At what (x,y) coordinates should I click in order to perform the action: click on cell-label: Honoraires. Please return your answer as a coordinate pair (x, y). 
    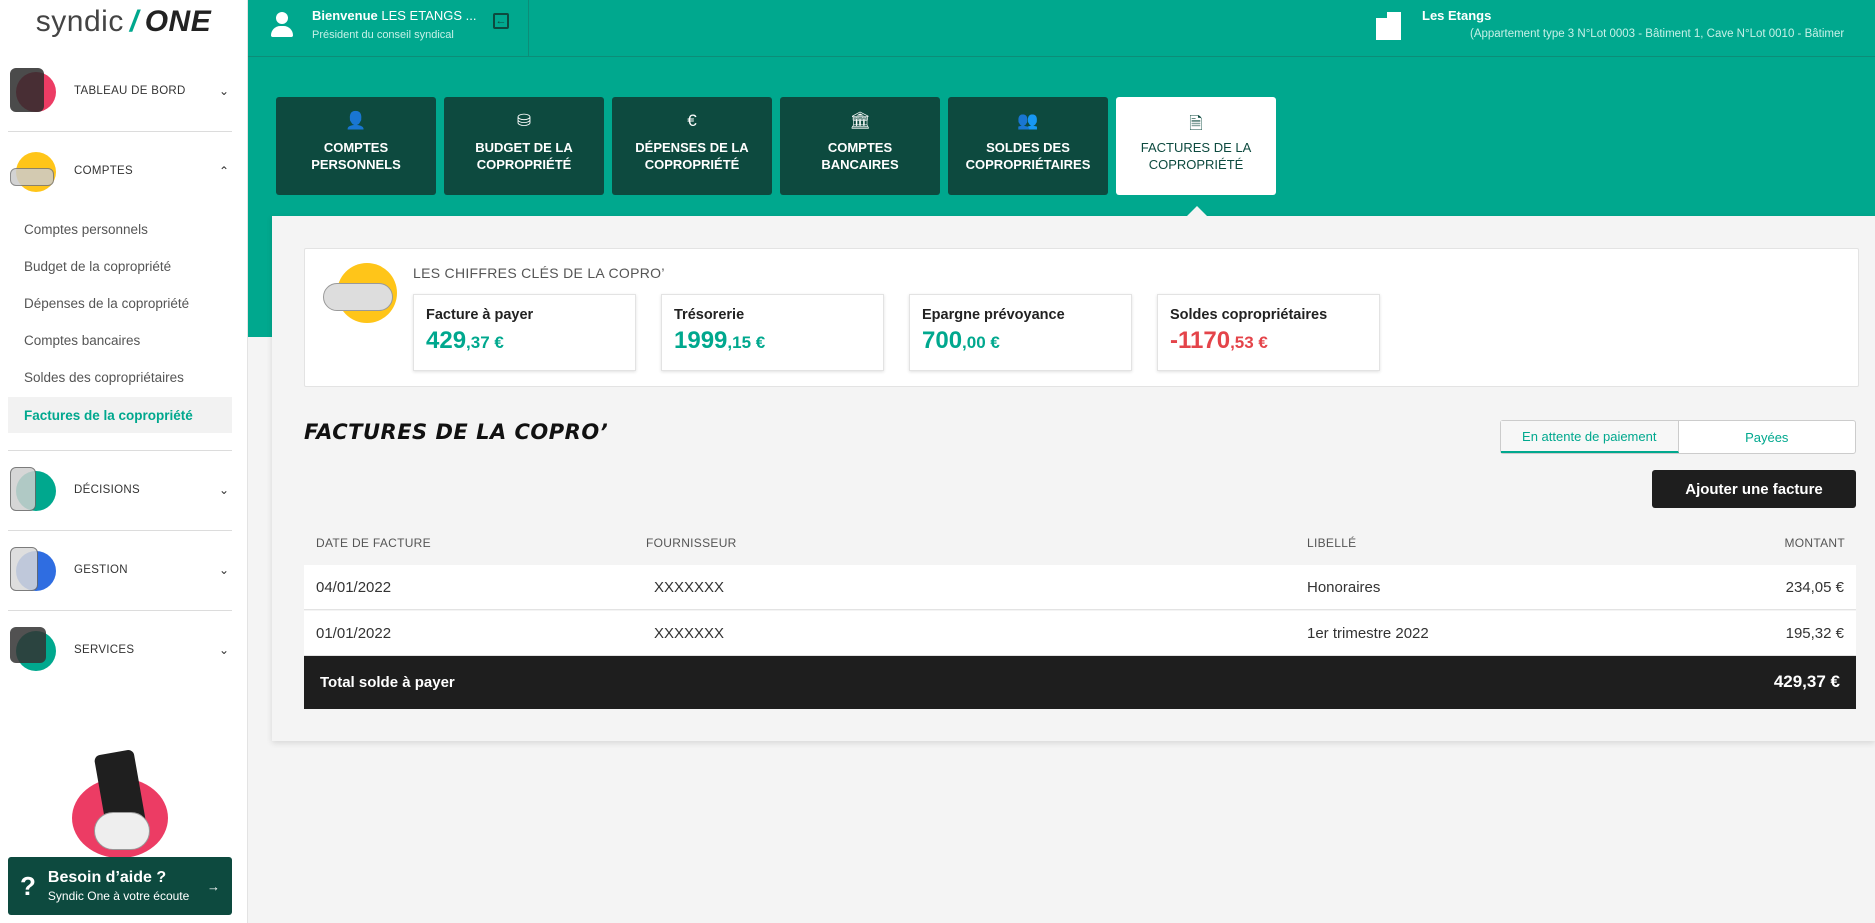
    Looking at the image, I should click on (1344, 587).